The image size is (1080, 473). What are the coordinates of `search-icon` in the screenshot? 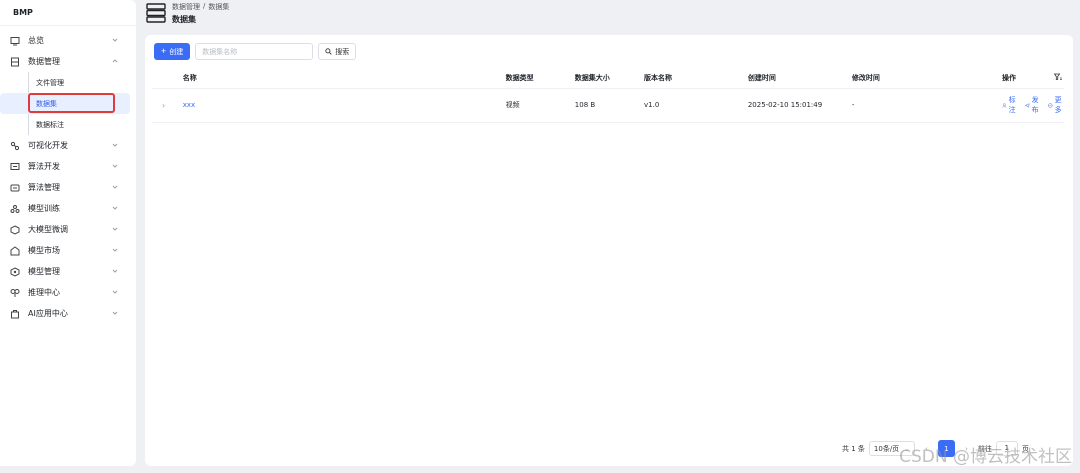 It's located at (328, 51).